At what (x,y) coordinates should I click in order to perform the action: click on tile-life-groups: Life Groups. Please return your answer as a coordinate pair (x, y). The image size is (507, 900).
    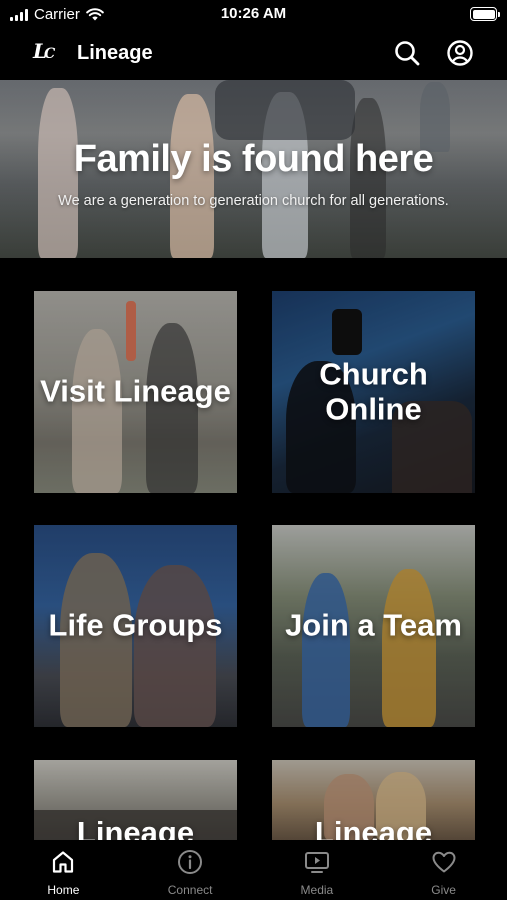
    Looking at the image, I should click on (135, 626).